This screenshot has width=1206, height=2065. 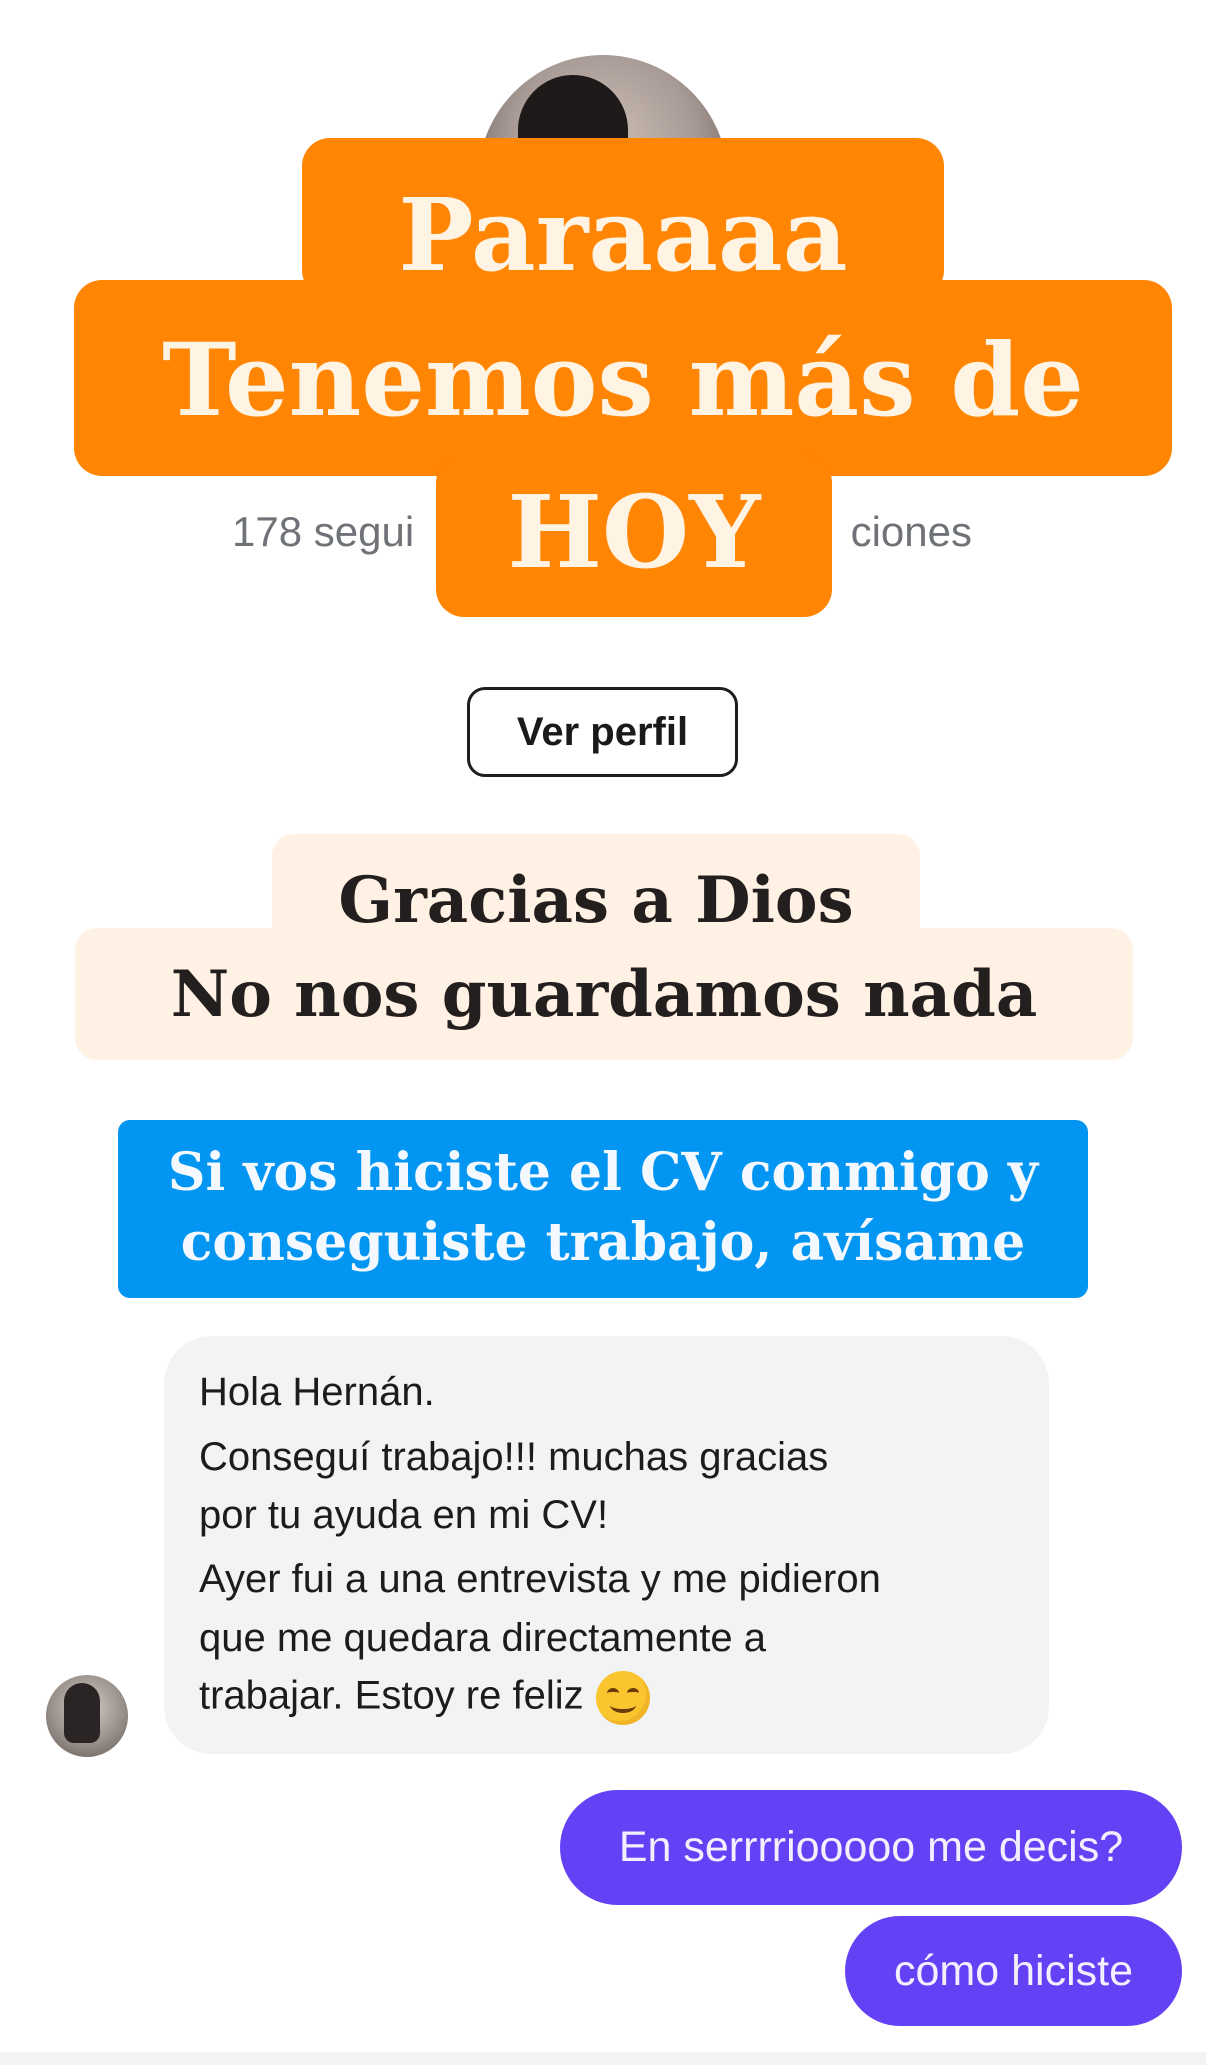 What do you see at coordinates (323, 531) in the screenshot?
I see `stats-left-text: 178 segui` at bounding box center [323, 531].